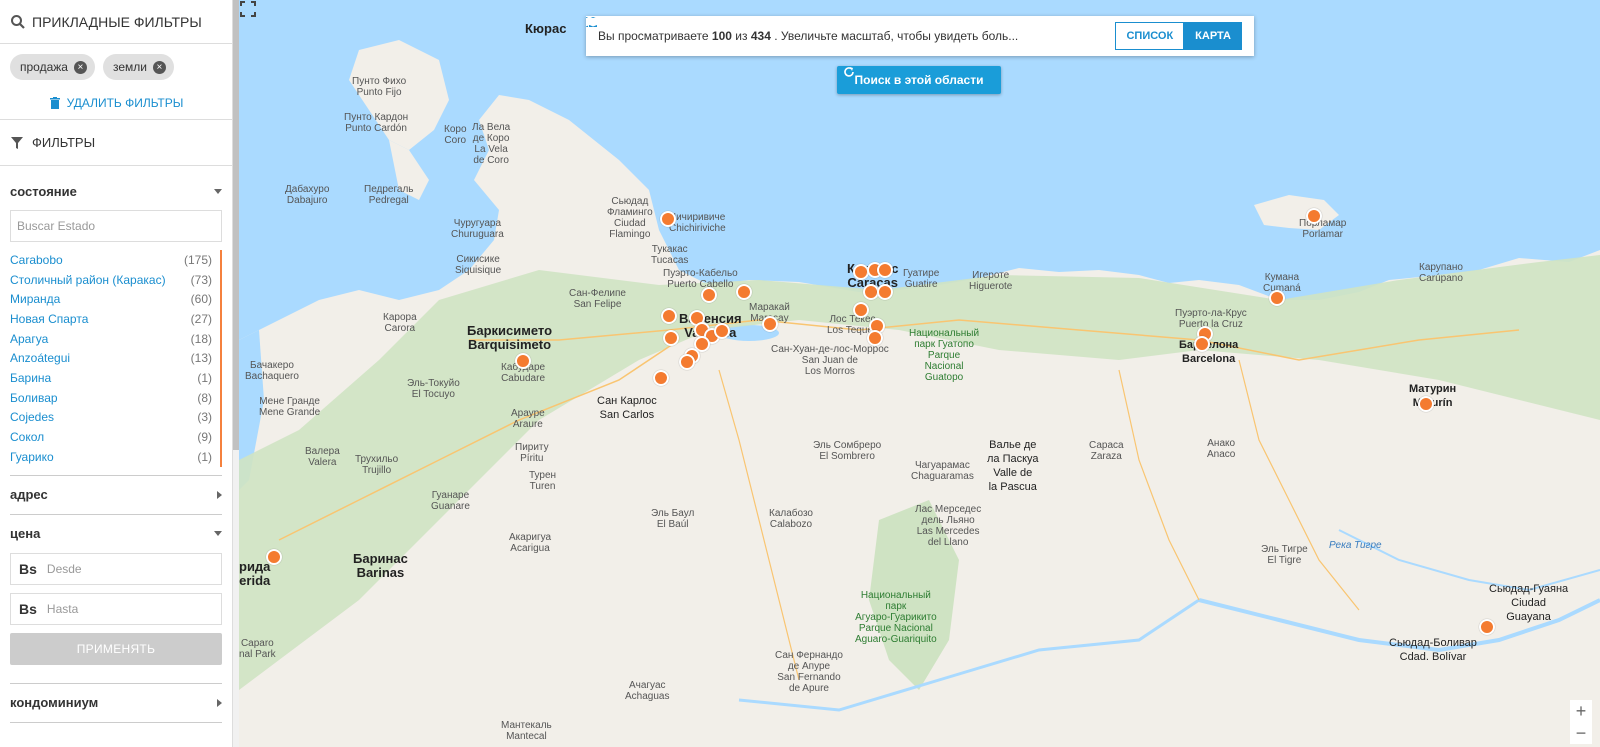 This screenshot has width=1600, height=747. What do you see at coordinates (111, 418) in the screenshot?
I see `state-item: Cojedes (3)` at bounding box center [111, 418].